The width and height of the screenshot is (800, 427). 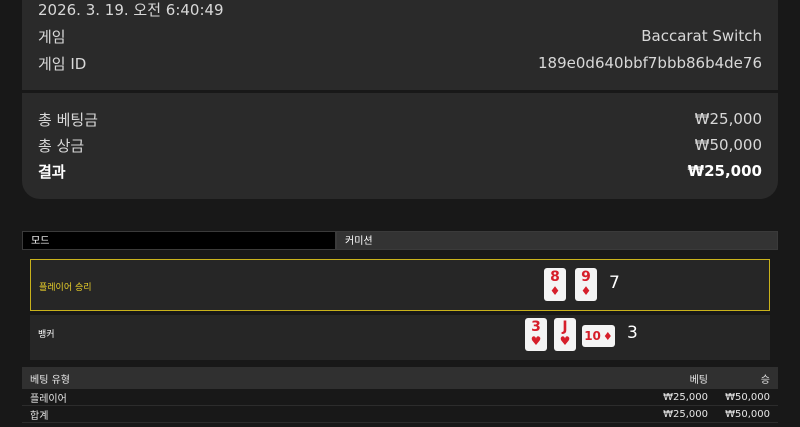 I want to click on total-win-row: 총 상금 ₩50,000, so click(x=400, y=145).